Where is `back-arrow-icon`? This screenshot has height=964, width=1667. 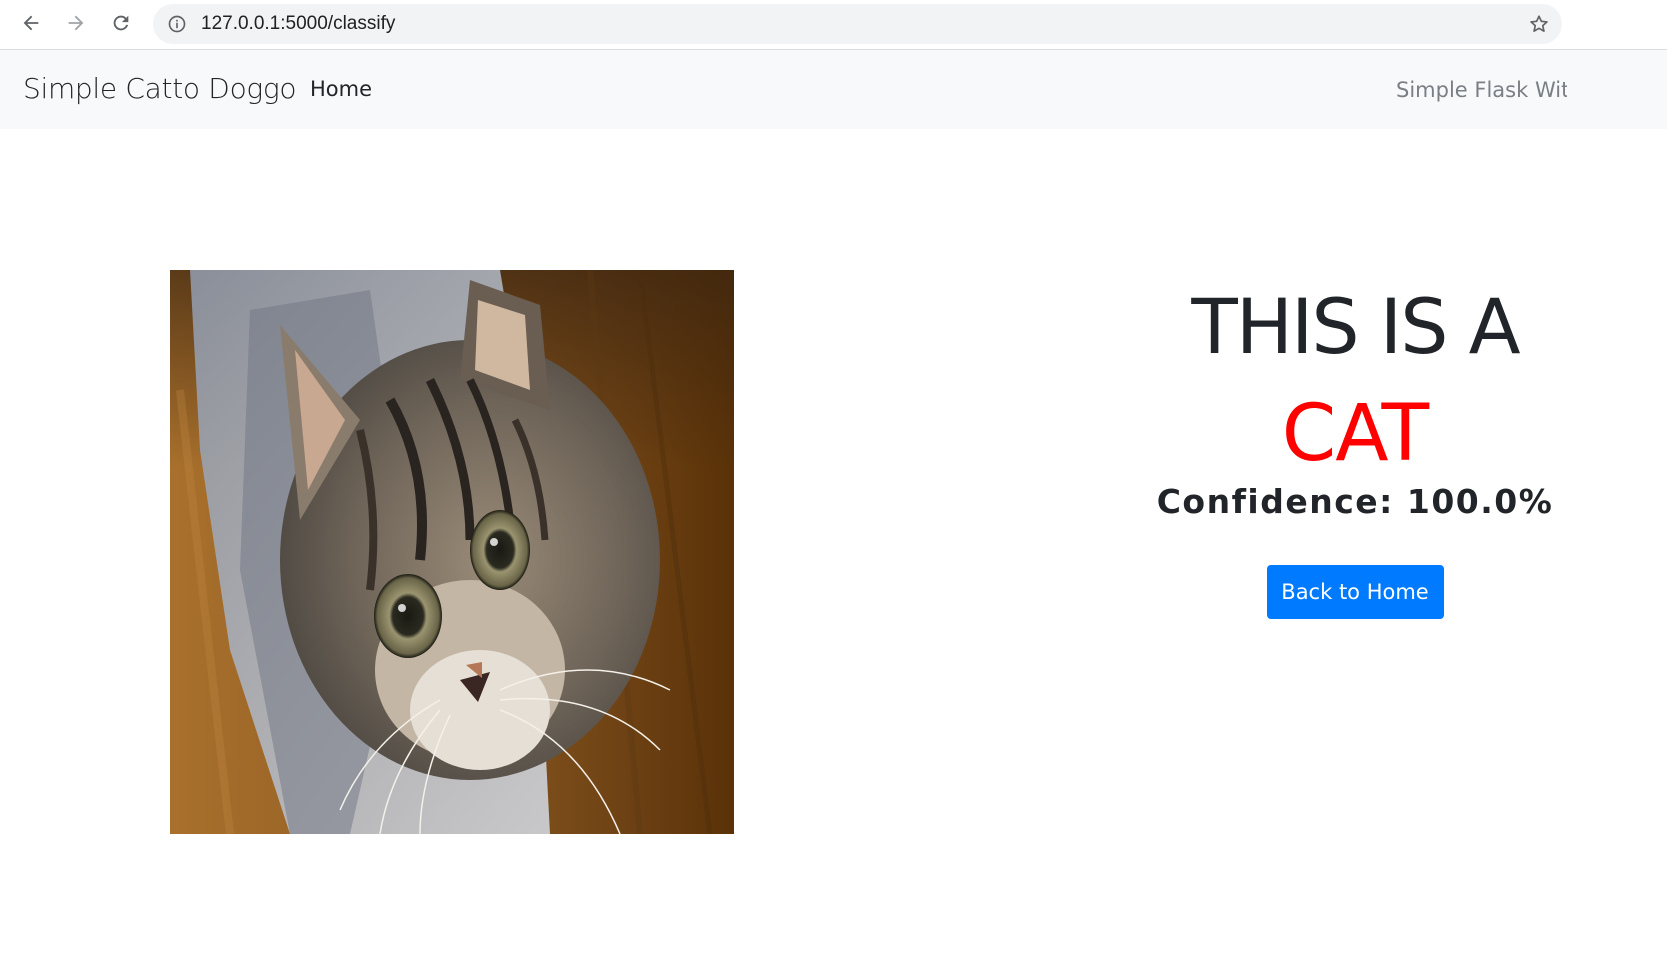
back-arrow-icon is located at coordinates (31, 23).